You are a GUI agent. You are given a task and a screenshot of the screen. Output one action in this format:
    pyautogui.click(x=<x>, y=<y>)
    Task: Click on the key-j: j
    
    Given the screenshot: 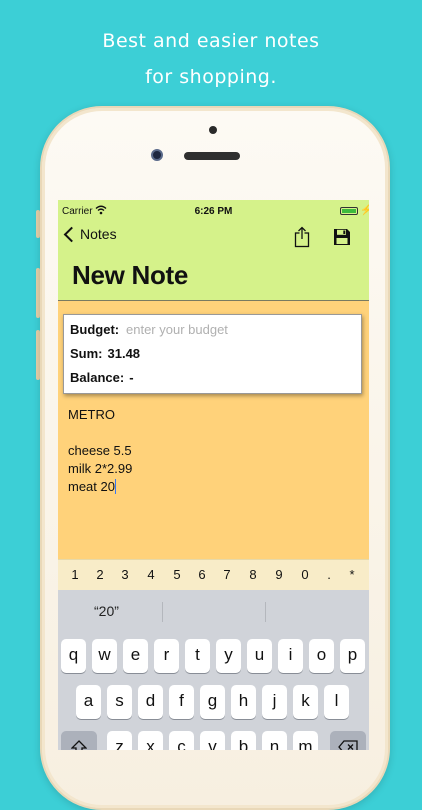 What is the action you would take?
    pyautogui.click(x=274, y=702)
    